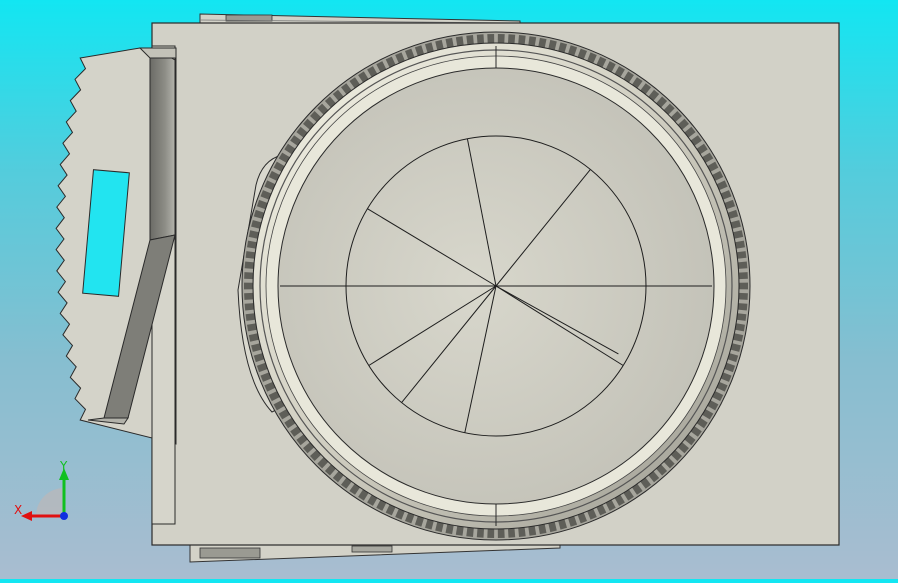 The height and width of the screenshot is (583, 898). I want to click on z-axis-dot, so click(64, 516).